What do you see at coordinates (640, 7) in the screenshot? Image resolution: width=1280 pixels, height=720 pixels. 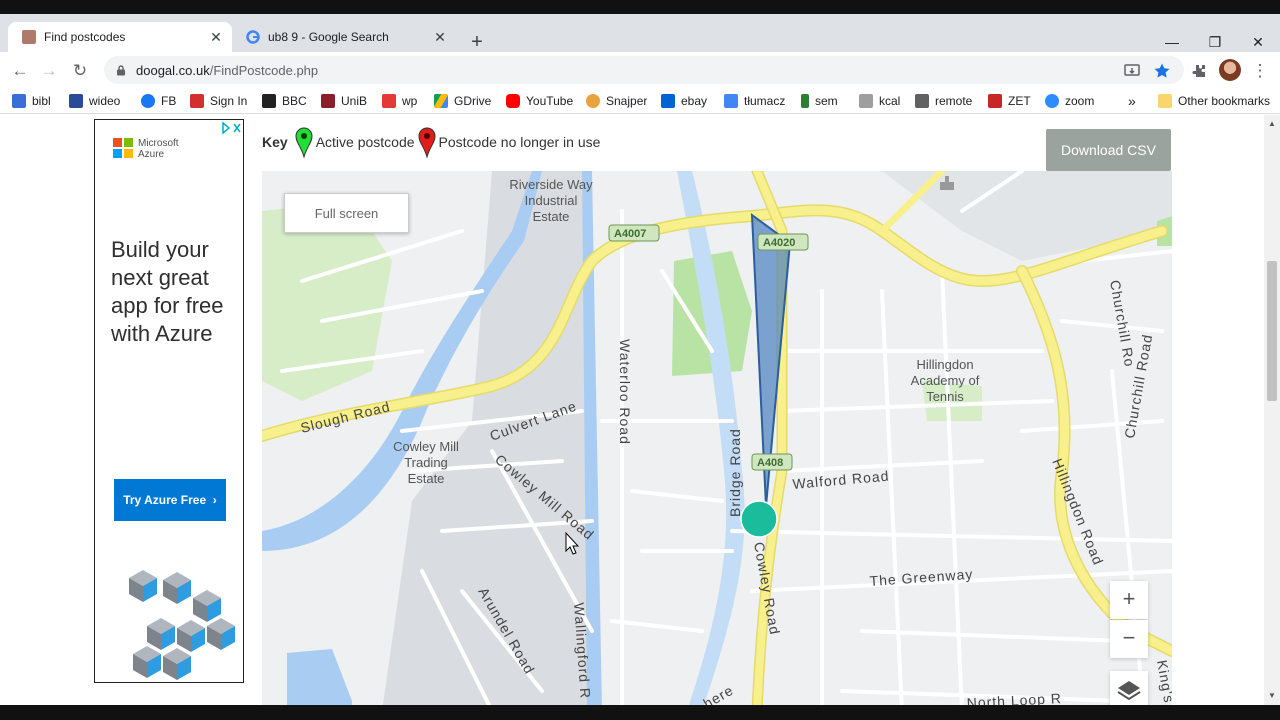 I see `window-top-edge` at bounding box center [640, 7].